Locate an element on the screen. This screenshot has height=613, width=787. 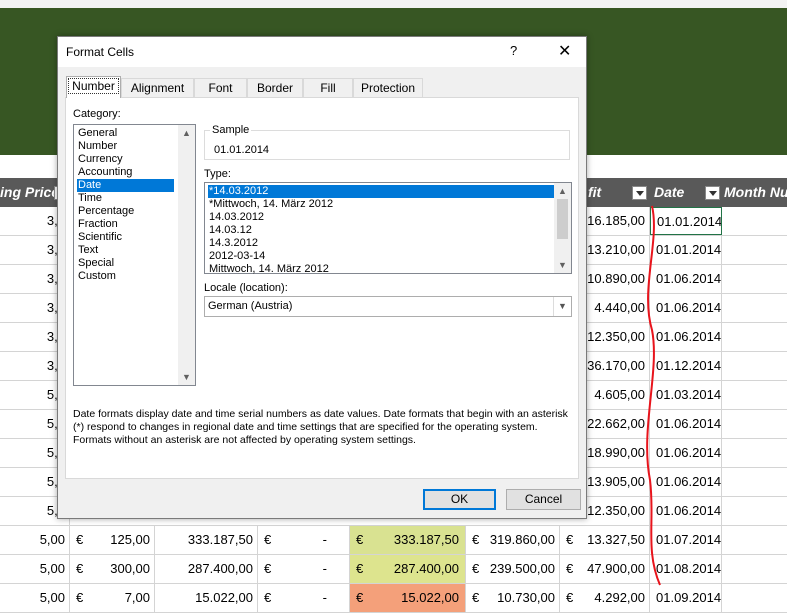
dialog-titlebar: Format Cells ? ✕ is located at coordinates (322, 52).